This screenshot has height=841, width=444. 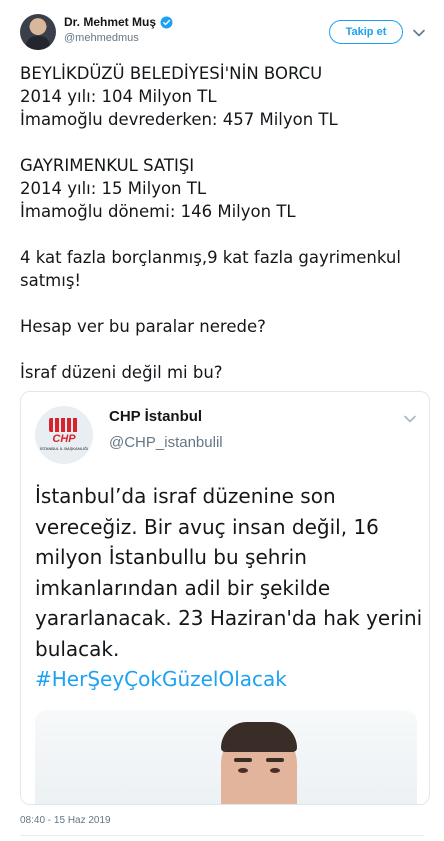 What do you see at coordinates (222, 835) in the screenshot?
I see `divider` at bounding box center [222, 835].